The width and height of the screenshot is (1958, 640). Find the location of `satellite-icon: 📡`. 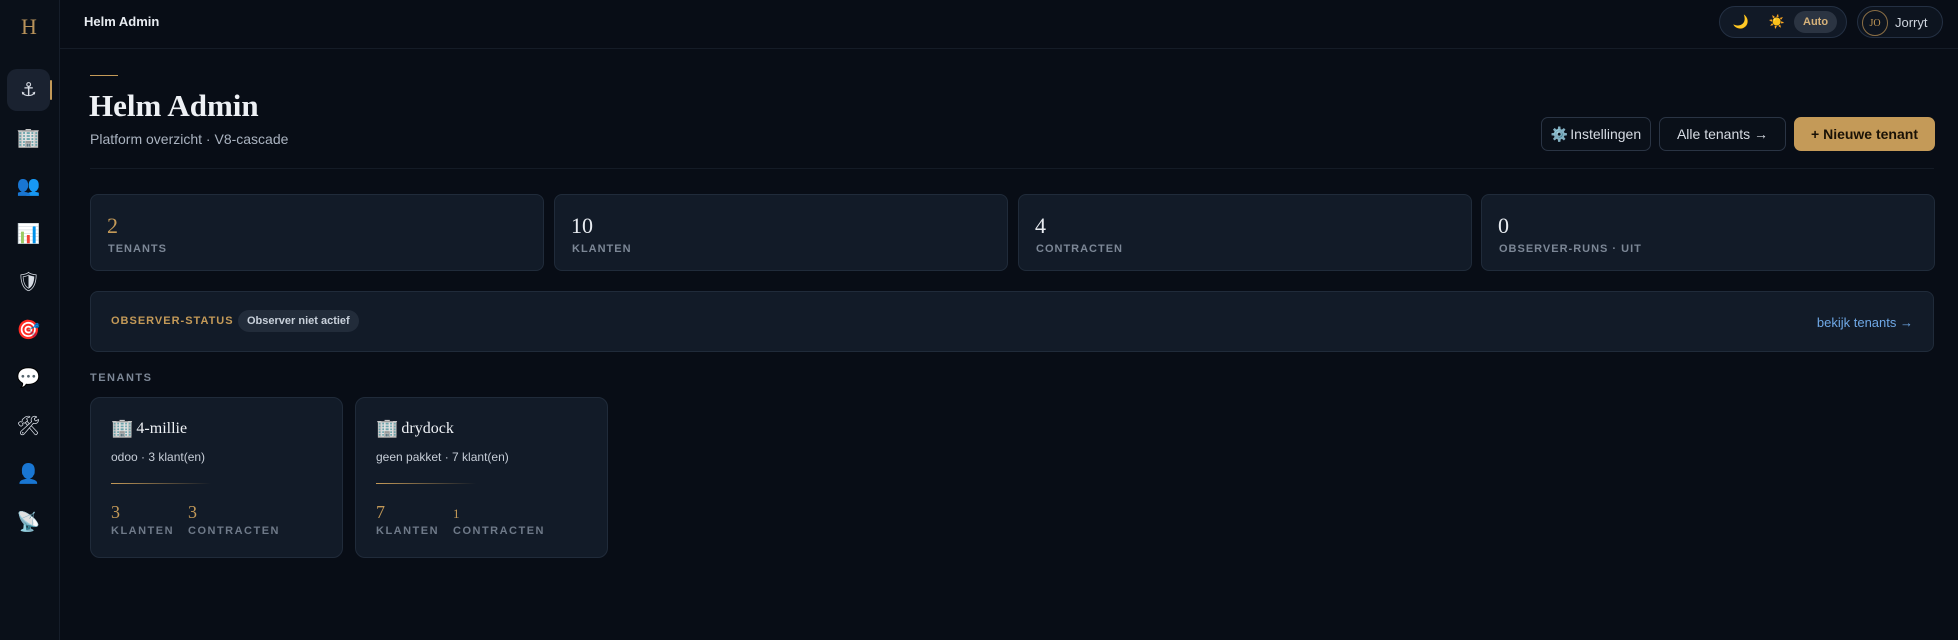

satellite-icon: 📡 is located at coordinates (28, 522).